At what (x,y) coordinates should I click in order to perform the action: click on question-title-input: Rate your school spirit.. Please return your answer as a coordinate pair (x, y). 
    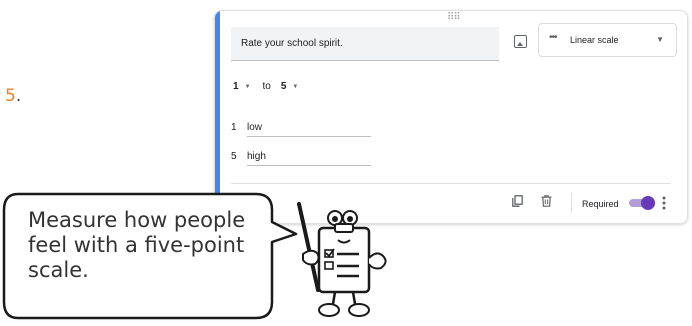
    Looking at the image, I should click on (365, 44).